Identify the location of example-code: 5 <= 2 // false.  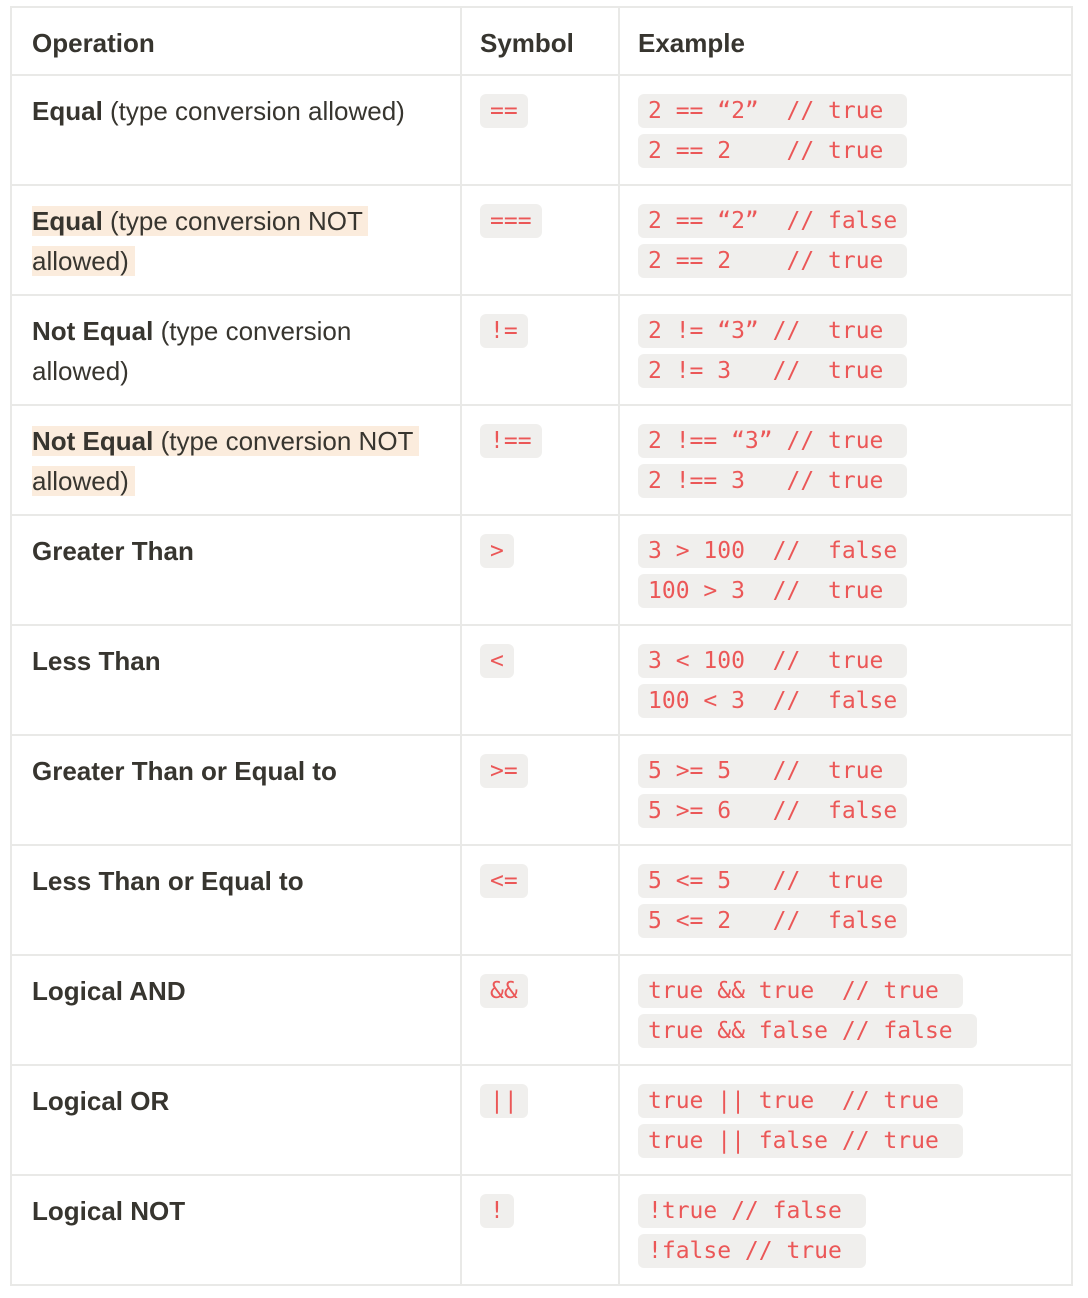
(773, 921).